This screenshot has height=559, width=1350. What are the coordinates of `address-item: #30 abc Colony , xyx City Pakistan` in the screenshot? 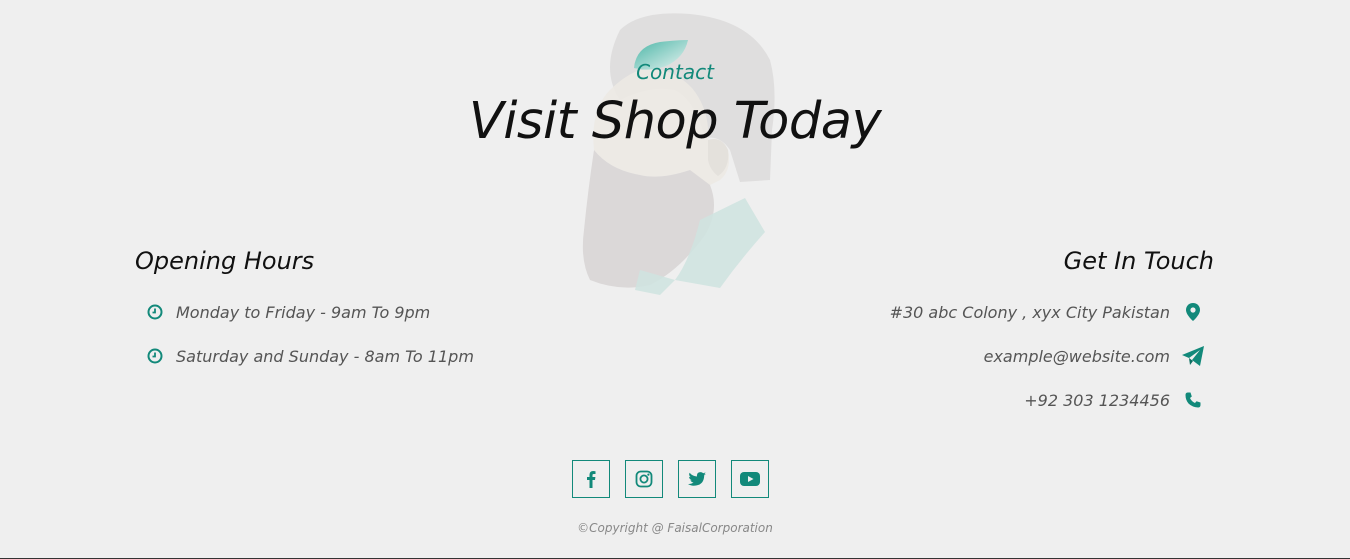 It's located at (1047, 312).